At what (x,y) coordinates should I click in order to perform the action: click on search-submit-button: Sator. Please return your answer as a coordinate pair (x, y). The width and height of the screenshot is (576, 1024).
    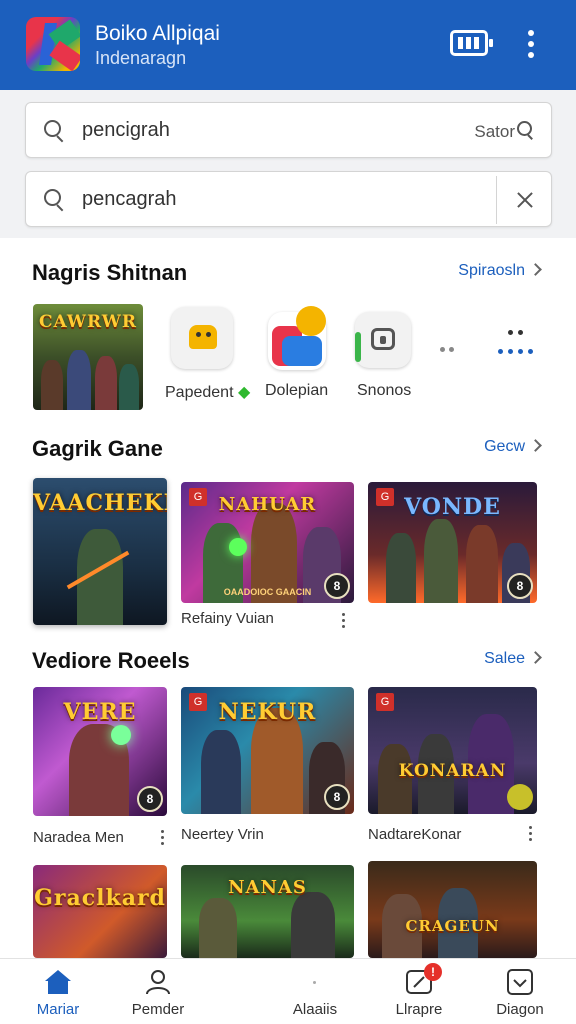
    Looking at the image, I should click on (504, 131).